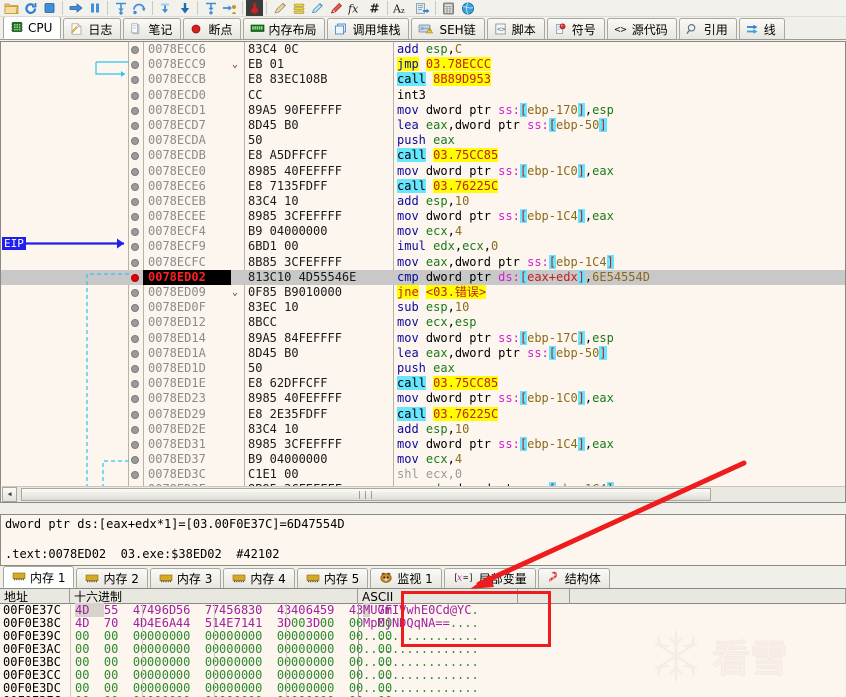 Image resolution: width=846 pixels, height=697 pixels. What do you see at coordinates (317, 8) in the screenshot?
I see `notes-icon` at bounding box center [317, 8].